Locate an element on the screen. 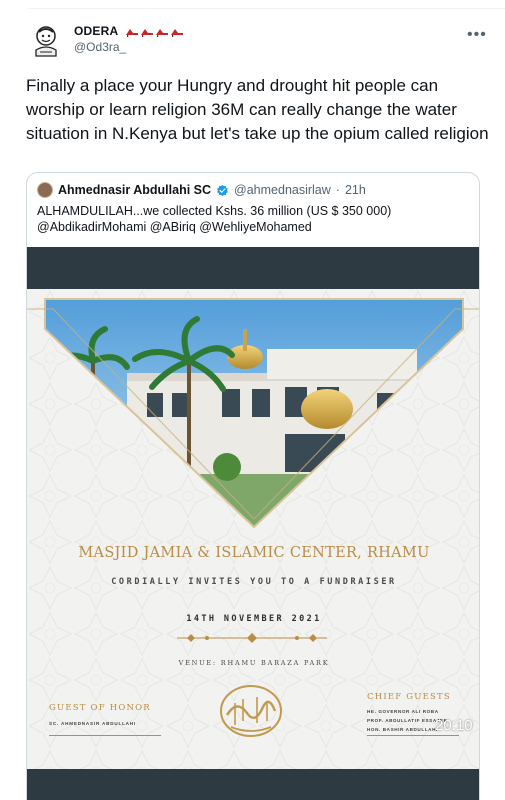  video-timer: 20:10 is located at coordinates (454, 725).